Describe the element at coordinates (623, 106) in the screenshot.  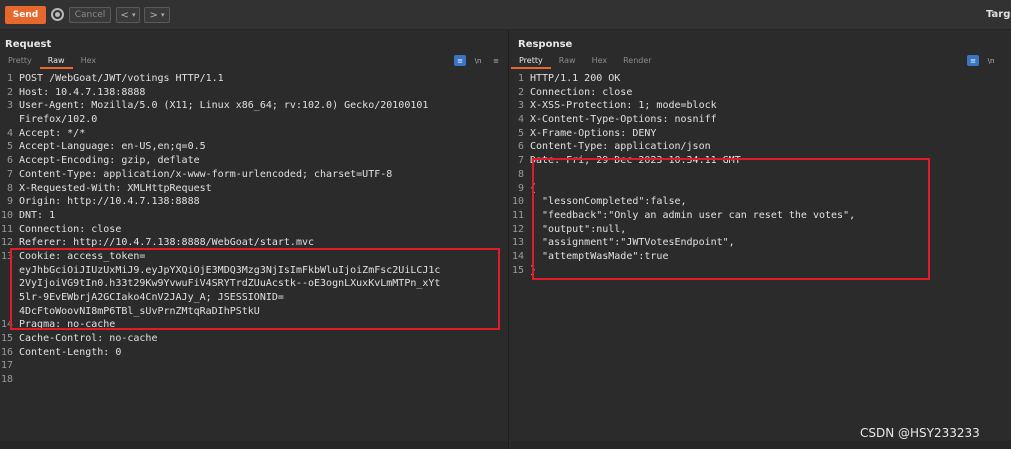
I see `line-text: X-XSS-Protection: 1; mode=block` at that location.